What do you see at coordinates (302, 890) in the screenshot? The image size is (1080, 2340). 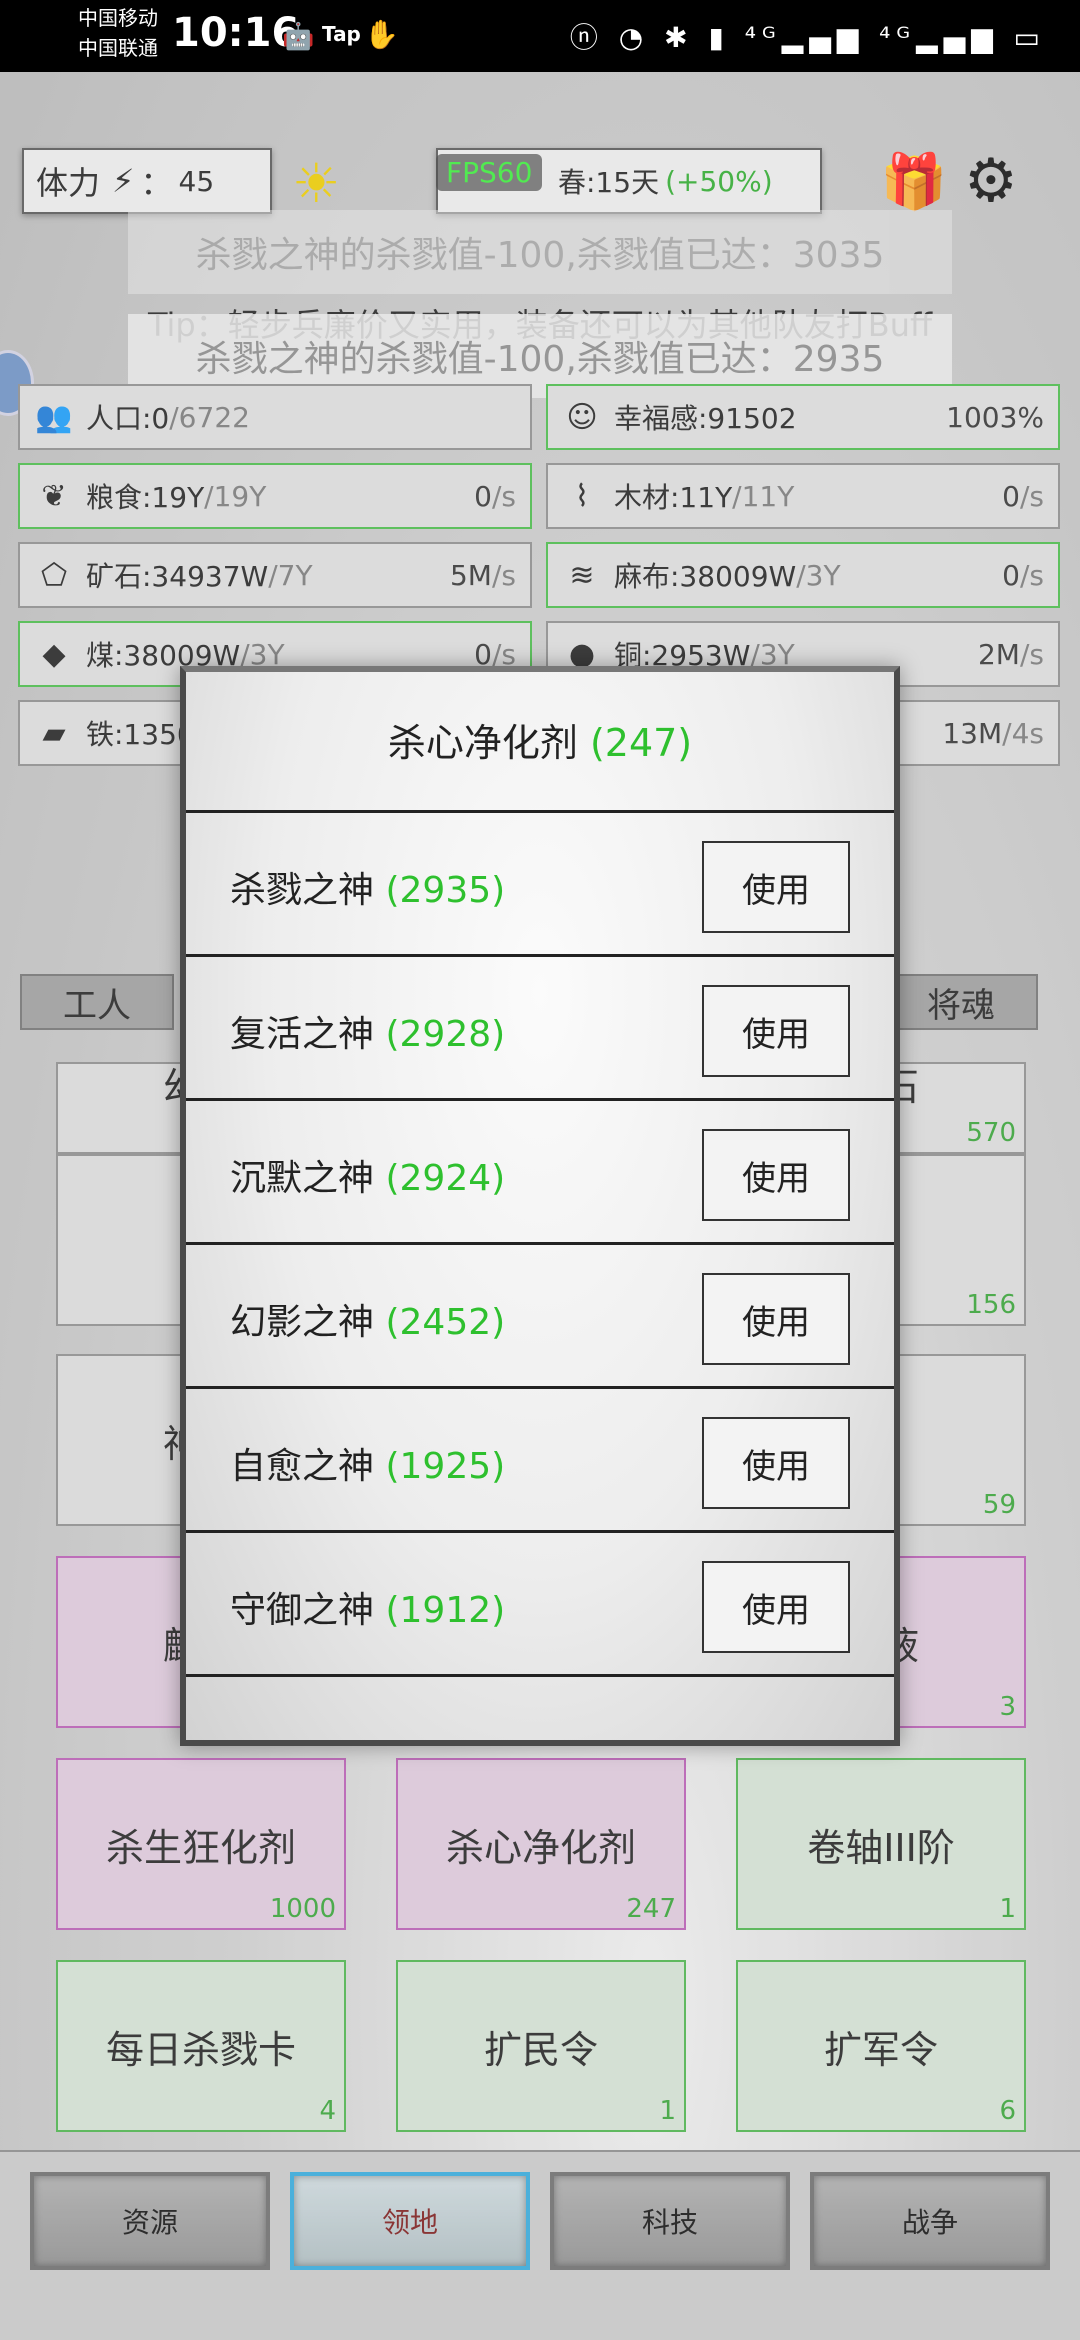 I see `god-name: 杀戮之神` at bounding box center [302, 890].